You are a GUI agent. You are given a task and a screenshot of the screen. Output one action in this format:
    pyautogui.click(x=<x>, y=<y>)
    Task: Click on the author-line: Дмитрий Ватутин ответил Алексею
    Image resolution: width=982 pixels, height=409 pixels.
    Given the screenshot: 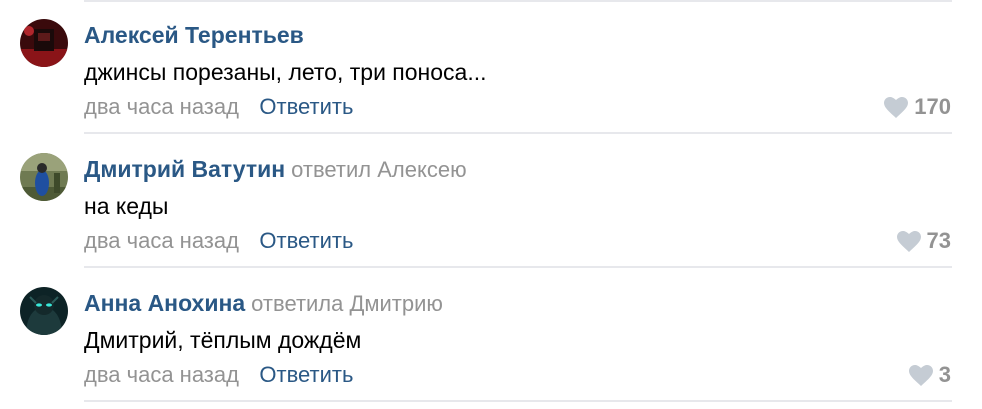 What is the action you would take?
    pyautogui.click(x=275, y=171)
    